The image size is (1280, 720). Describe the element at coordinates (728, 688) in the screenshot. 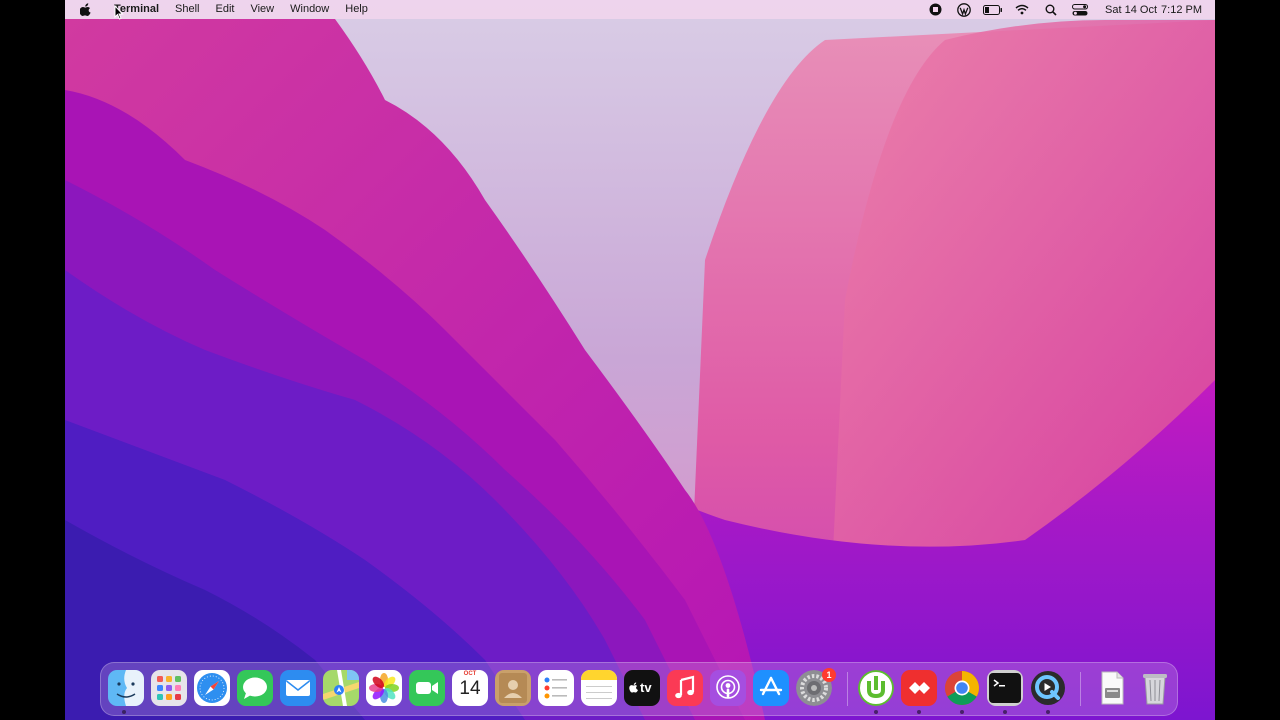

I see `podcasts-icon` at that location.